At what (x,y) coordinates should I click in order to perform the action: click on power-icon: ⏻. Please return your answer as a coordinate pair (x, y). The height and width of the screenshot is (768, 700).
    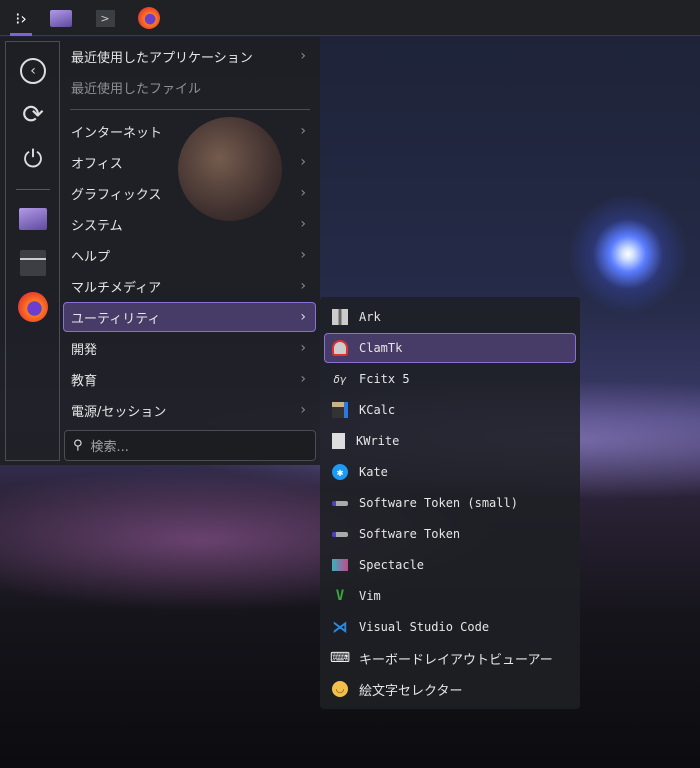
    Looking at the image, I should click on (33, 159).